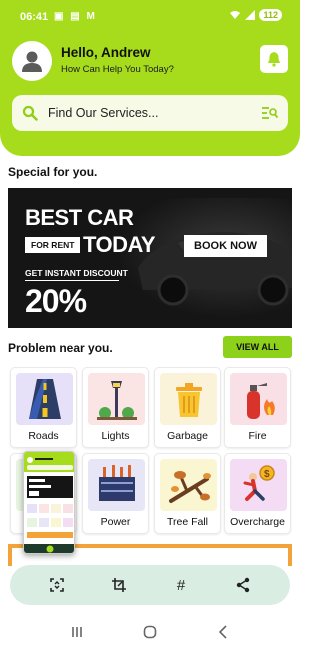 The height and width of the screenshot is (650, 320). I want to click on category-label: Roads, so click(43, 436).